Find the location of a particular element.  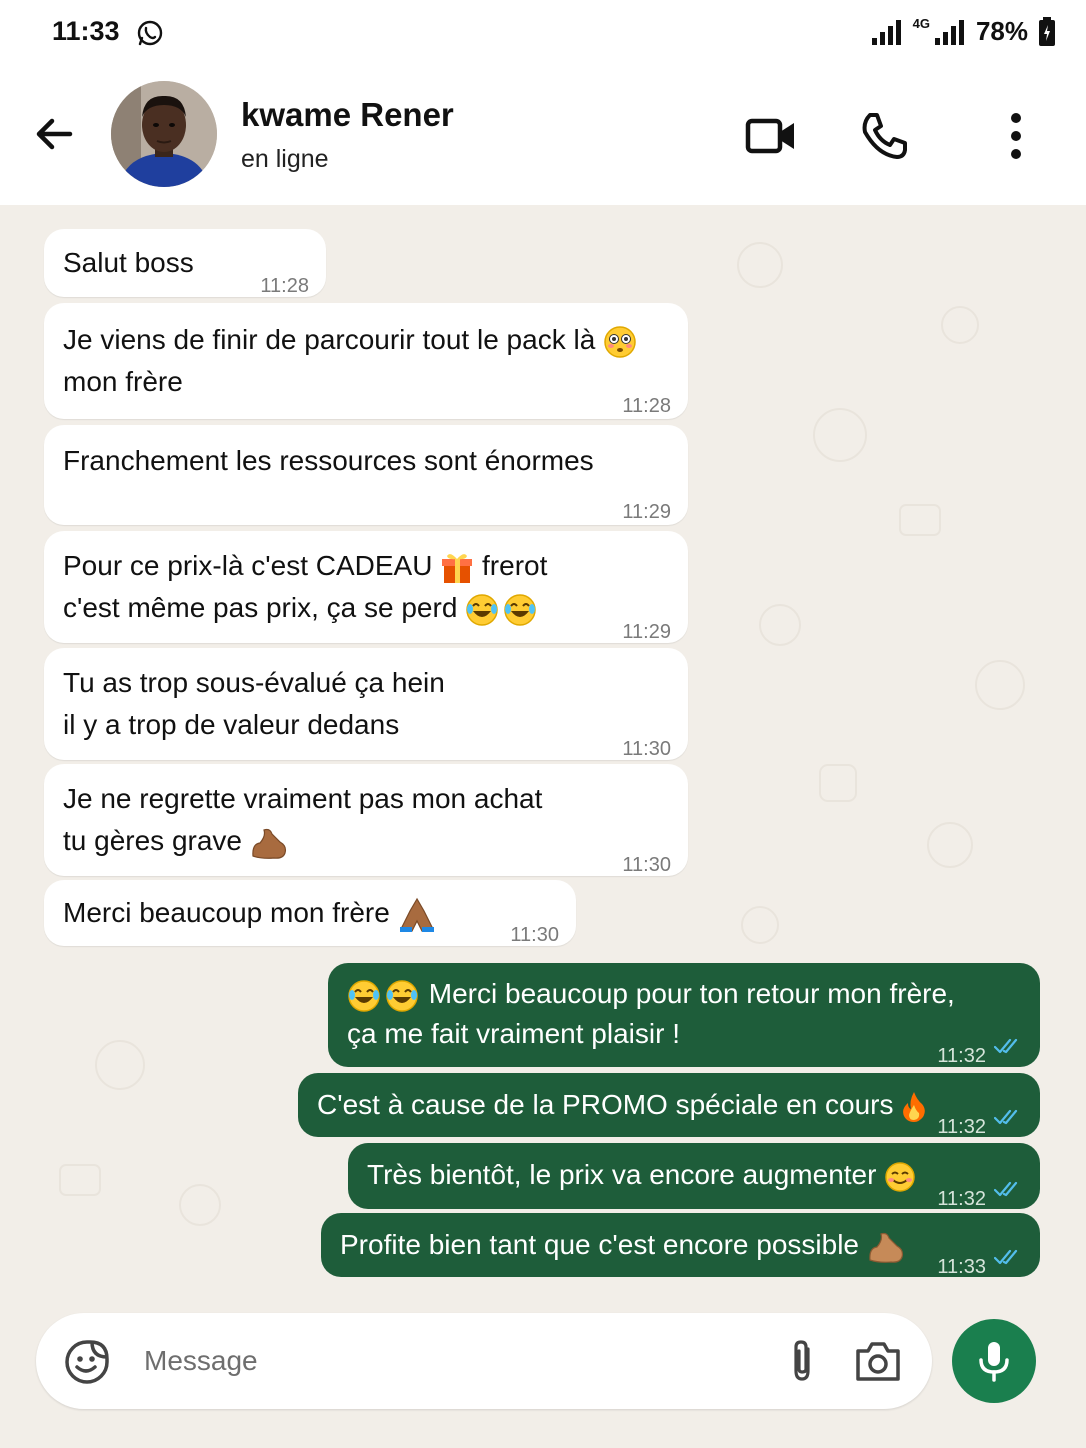

status-time: 11:33 is located at coordinates (86, 31).